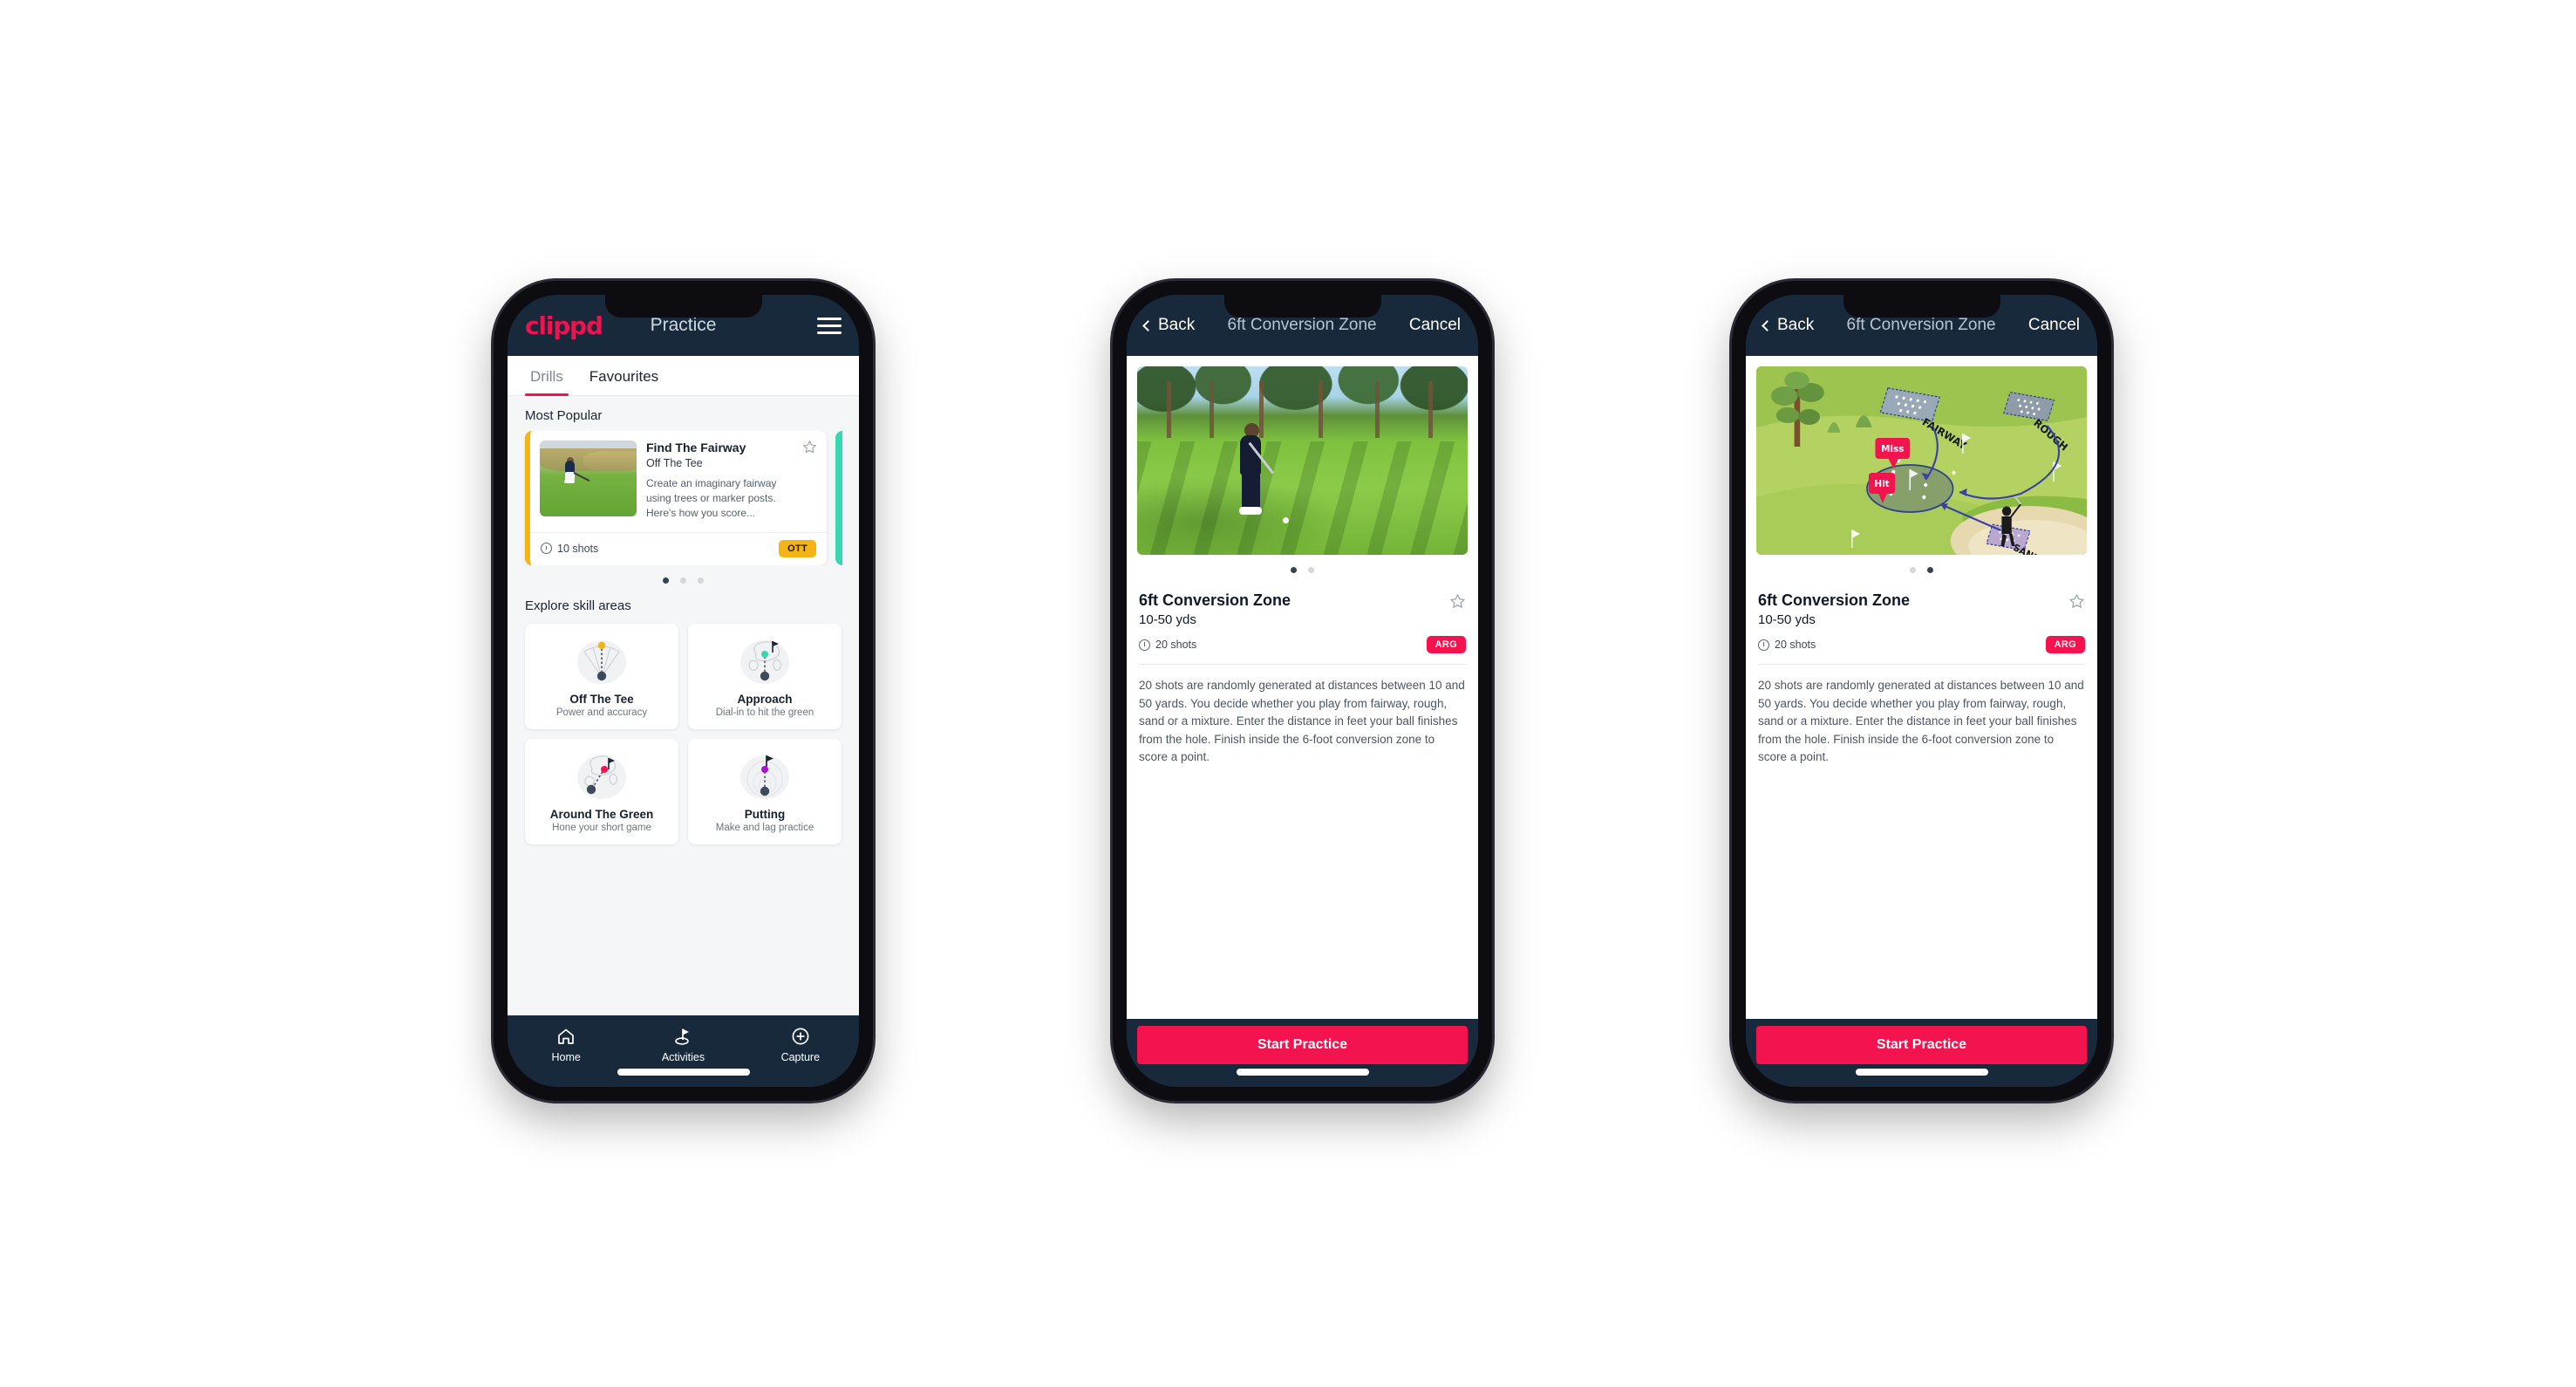 The image size is (2576, 1387). I want to click on nav-item-activities: Activities, so click(683, 1044).